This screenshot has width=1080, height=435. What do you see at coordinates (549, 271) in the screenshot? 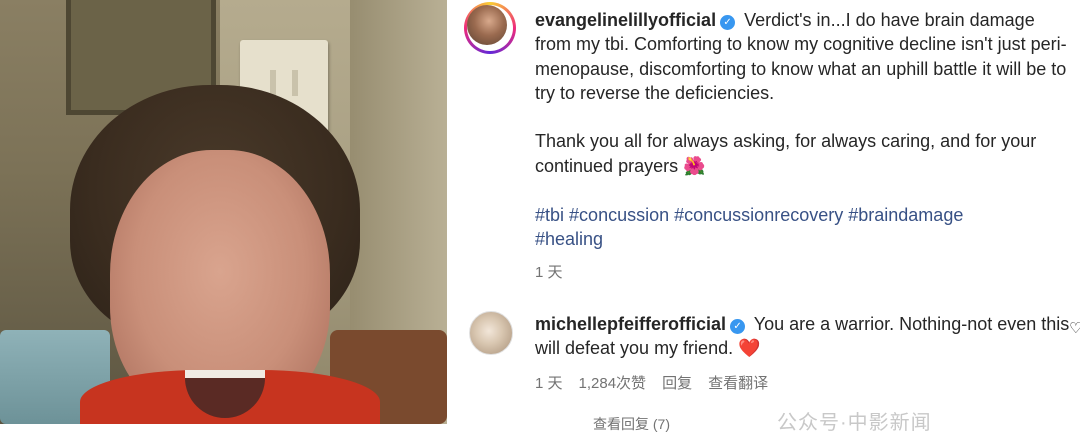
I see `post-timestamp: 1 天` at bounding box center [549, 271].